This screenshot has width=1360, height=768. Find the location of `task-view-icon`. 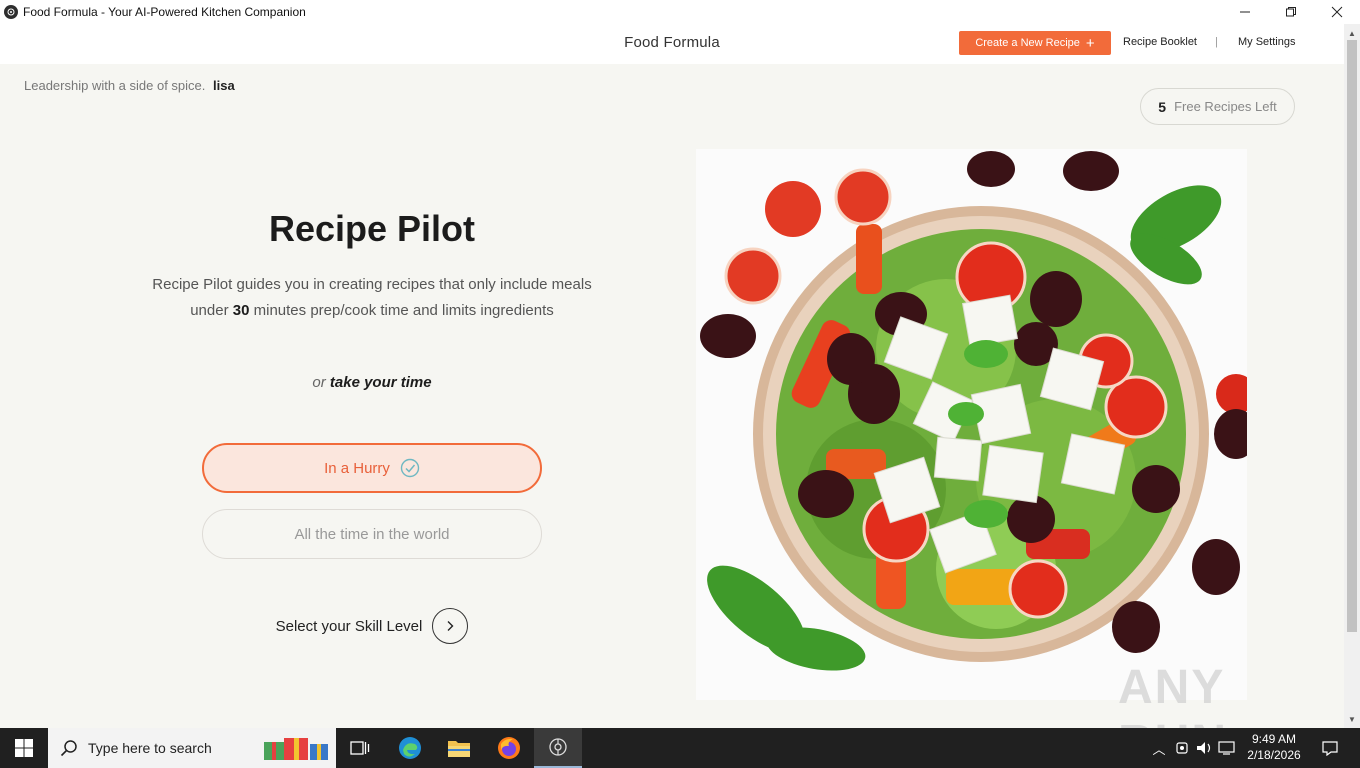

task-view-icon is located at coordinates (360, 748).